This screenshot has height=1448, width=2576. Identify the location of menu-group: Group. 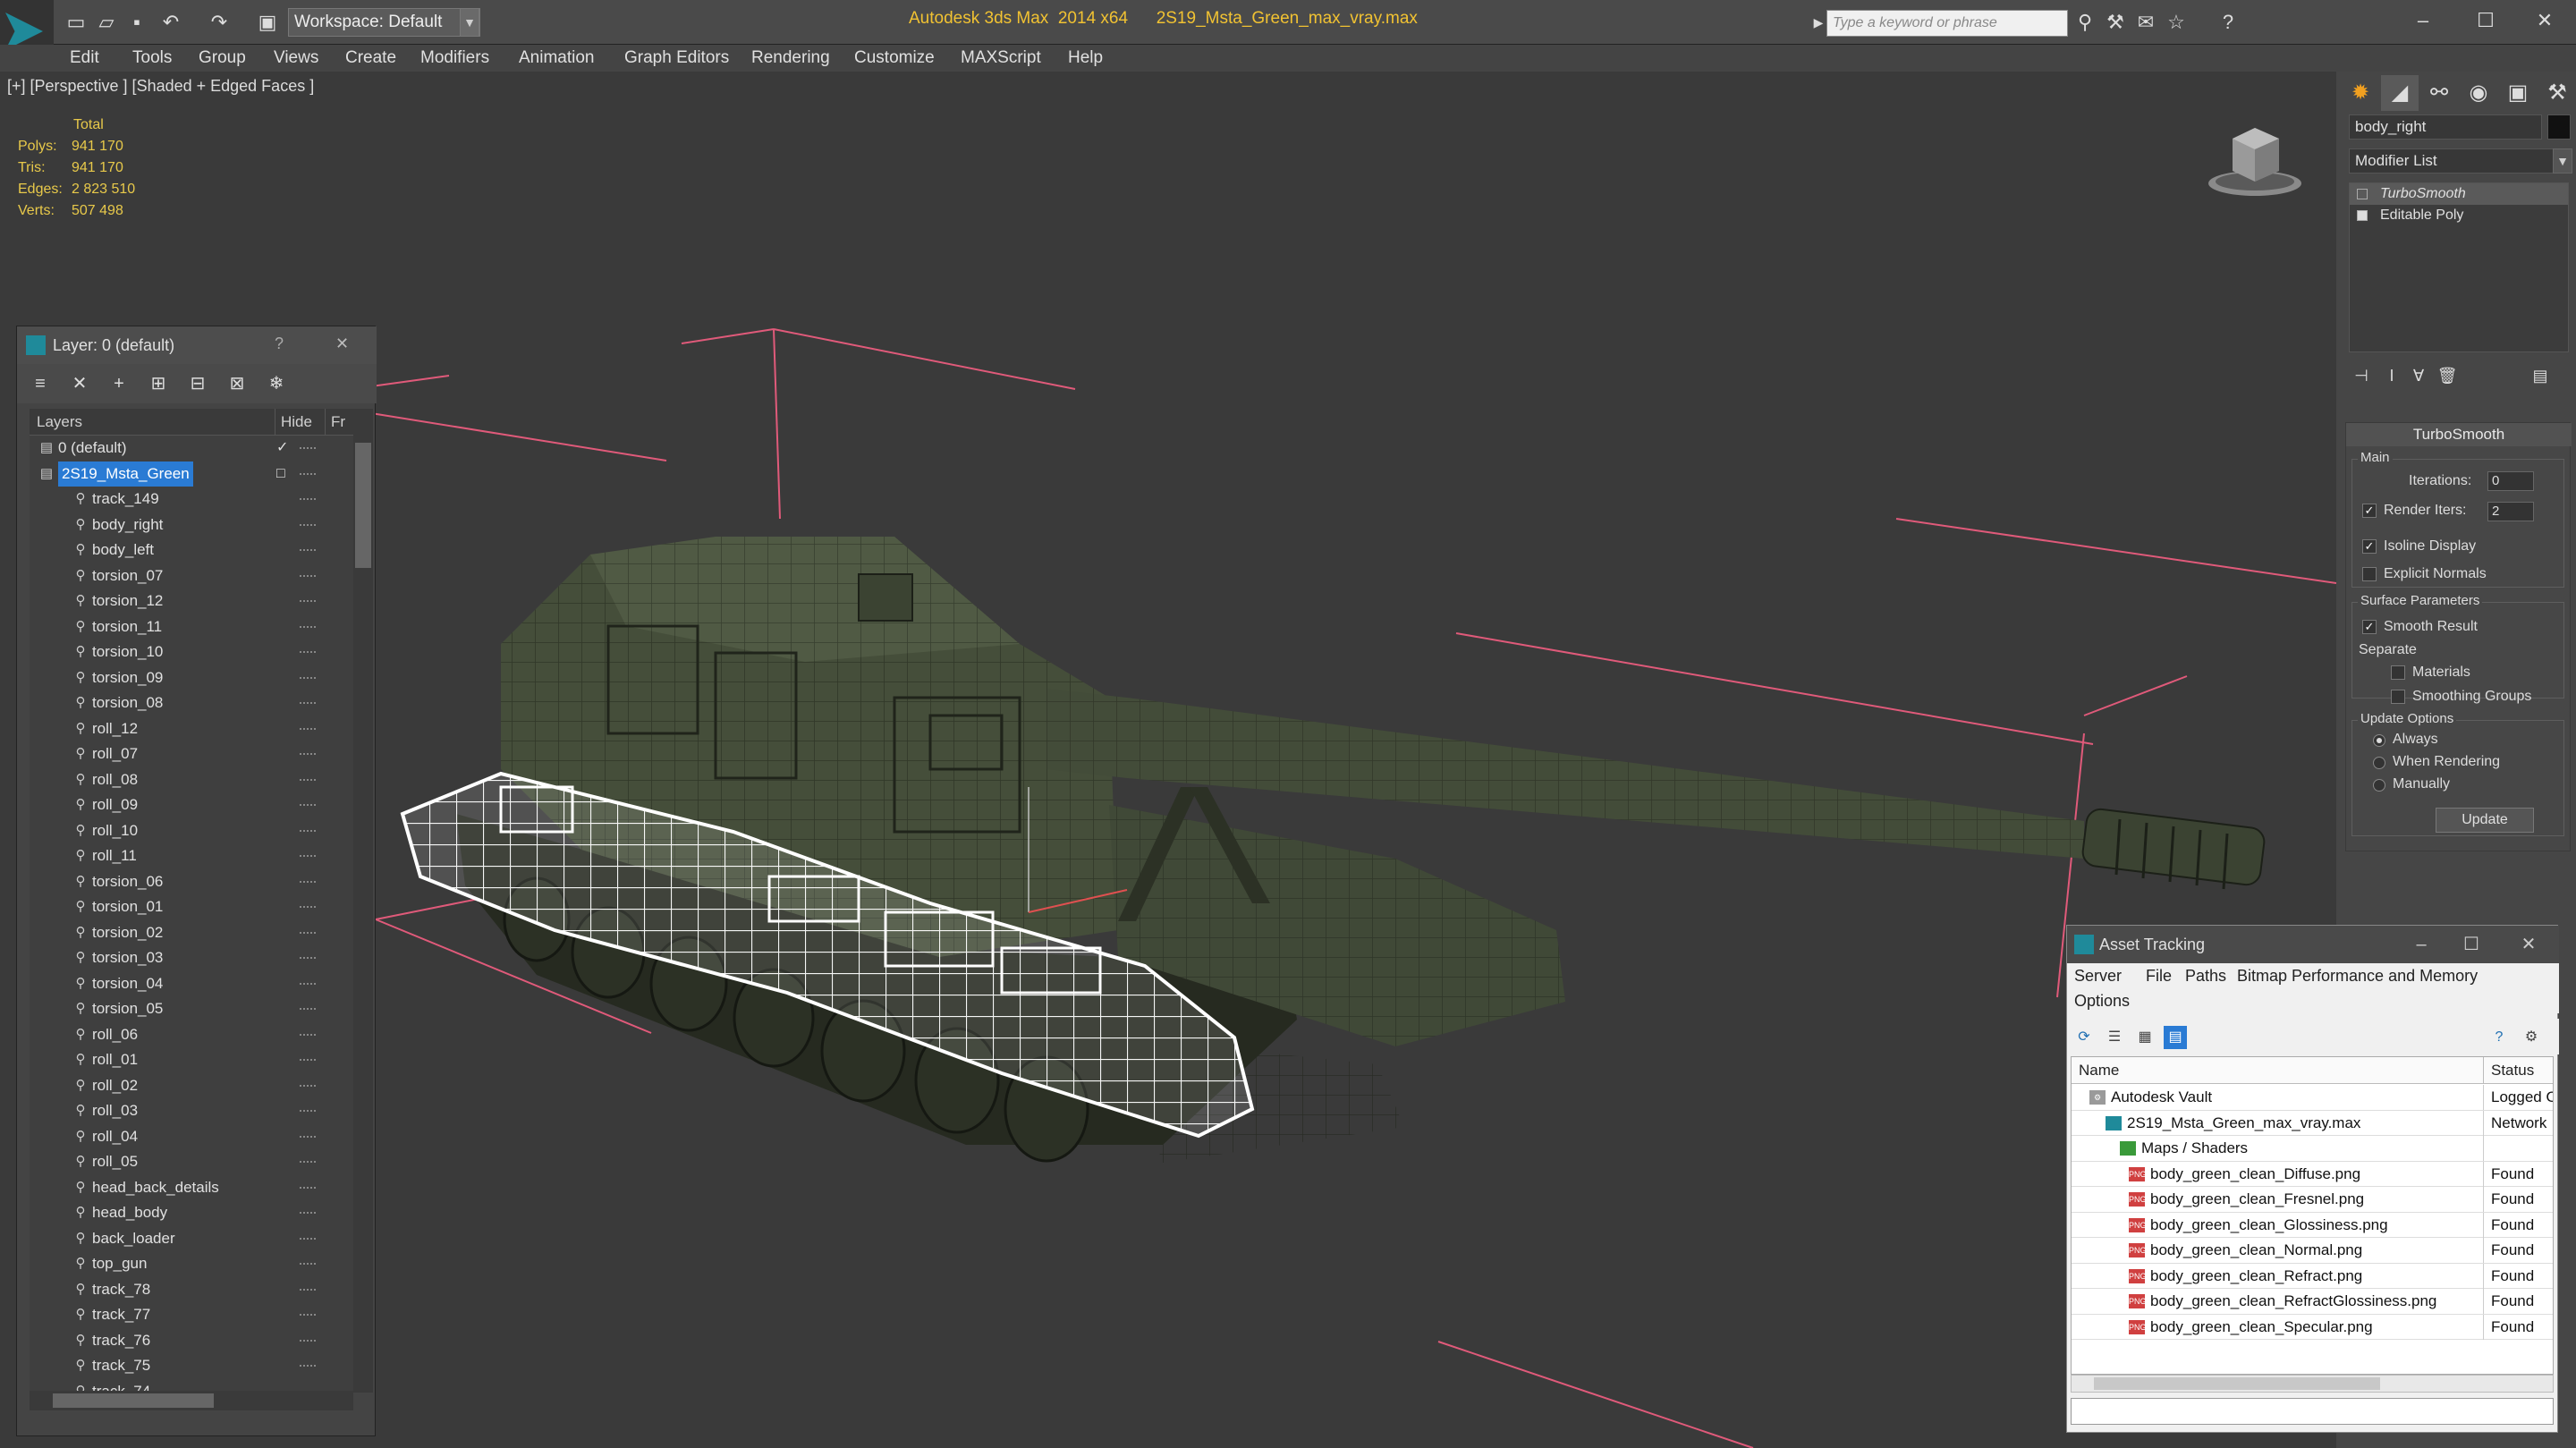
(222, 58).